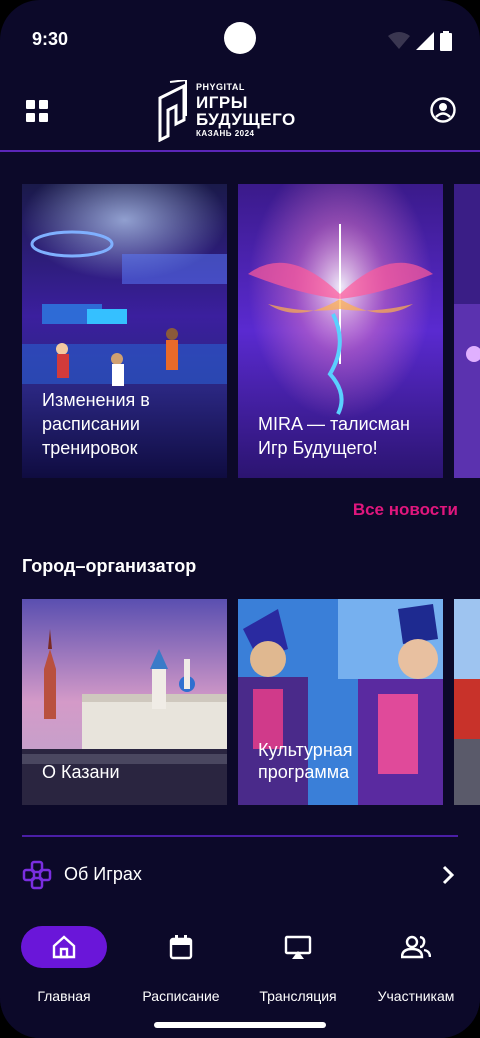 This screenshot has width=480, height=1038. I want to click on system-icons, so click(420, 41).